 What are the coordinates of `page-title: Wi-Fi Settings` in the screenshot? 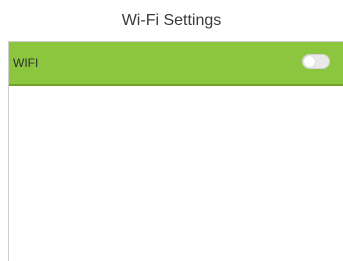 It's located at (171, 20).